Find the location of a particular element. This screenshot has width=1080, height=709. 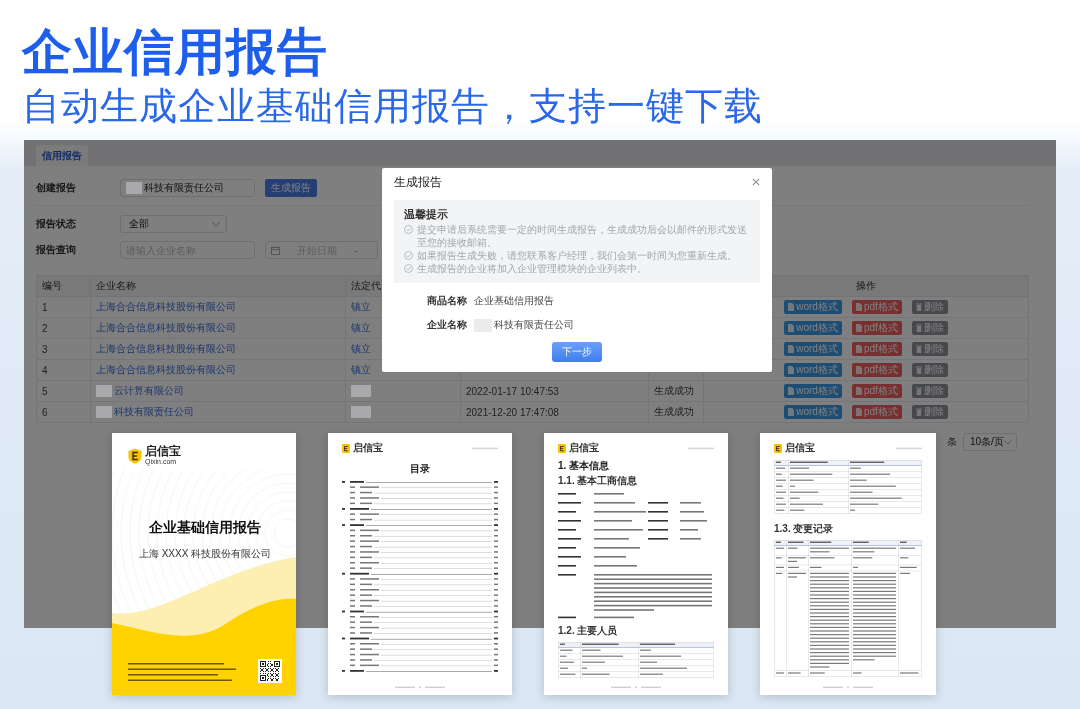

subsection-heading: 1.2. 主要人员 is located at coordinates (588, 631).